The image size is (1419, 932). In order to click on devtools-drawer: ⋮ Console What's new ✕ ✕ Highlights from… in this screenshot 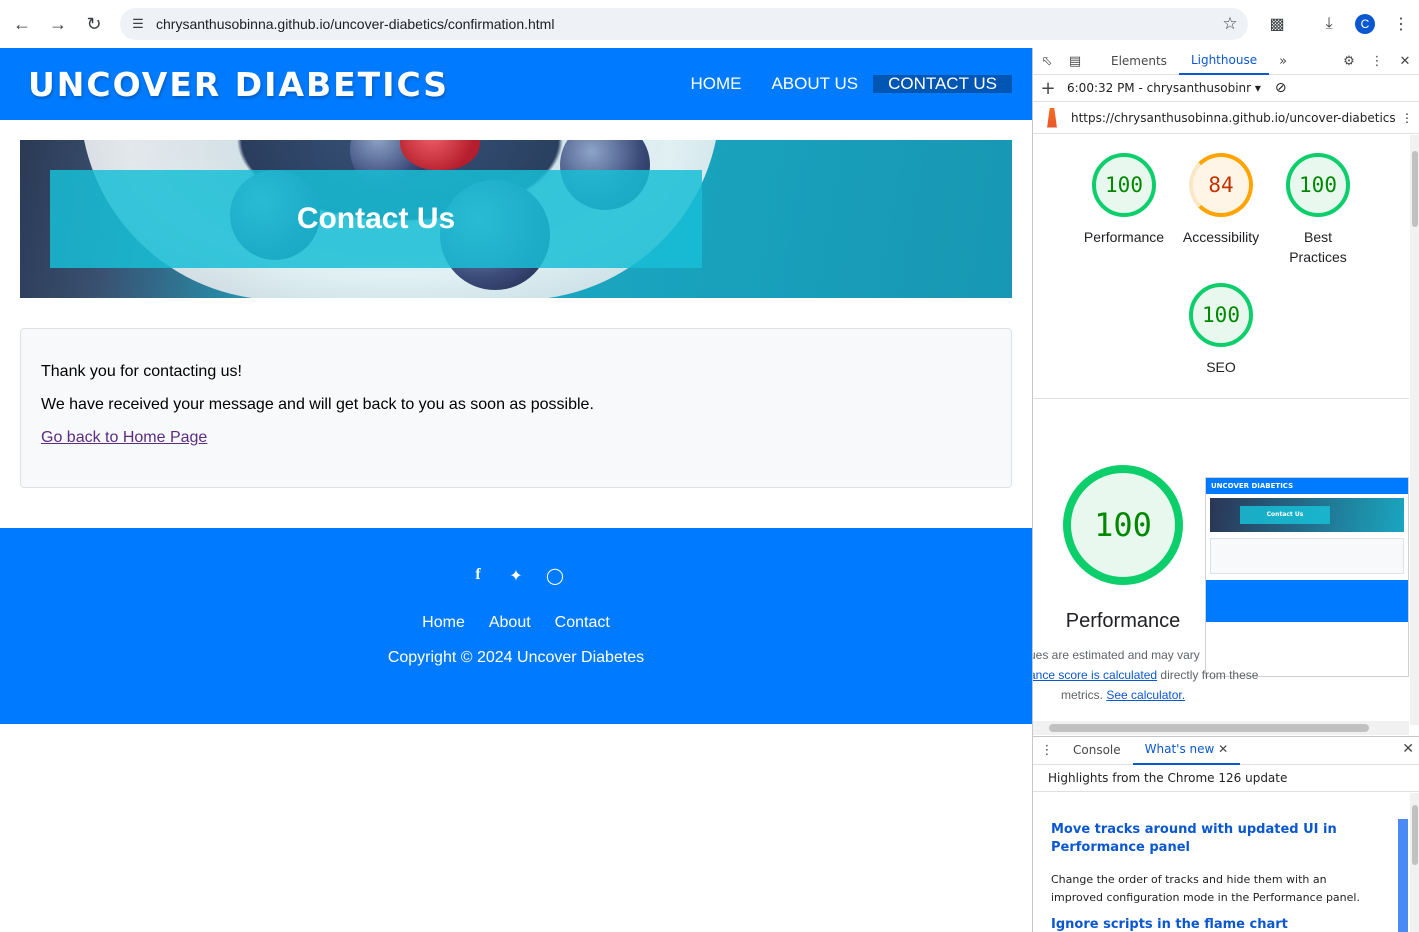, I will do `click(1226, 834)`.